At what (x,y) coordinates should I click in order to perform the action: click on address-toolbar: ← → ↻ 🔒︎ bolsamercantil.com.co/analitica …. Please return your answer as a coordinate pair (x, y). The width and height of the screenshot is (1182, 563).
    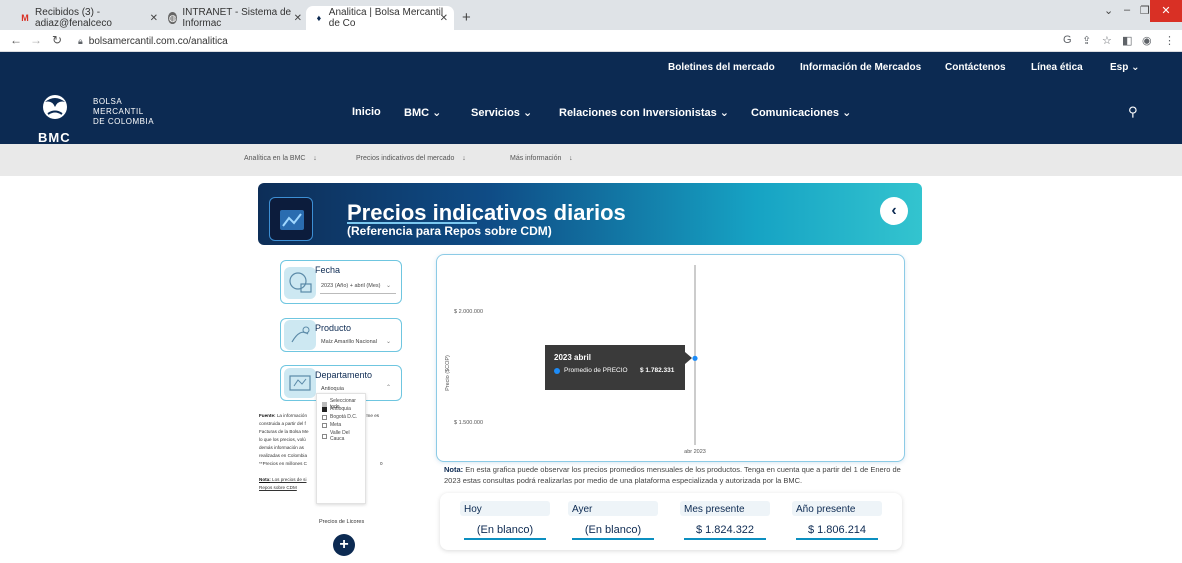
    Looking at the image, I should click on (591, 41).